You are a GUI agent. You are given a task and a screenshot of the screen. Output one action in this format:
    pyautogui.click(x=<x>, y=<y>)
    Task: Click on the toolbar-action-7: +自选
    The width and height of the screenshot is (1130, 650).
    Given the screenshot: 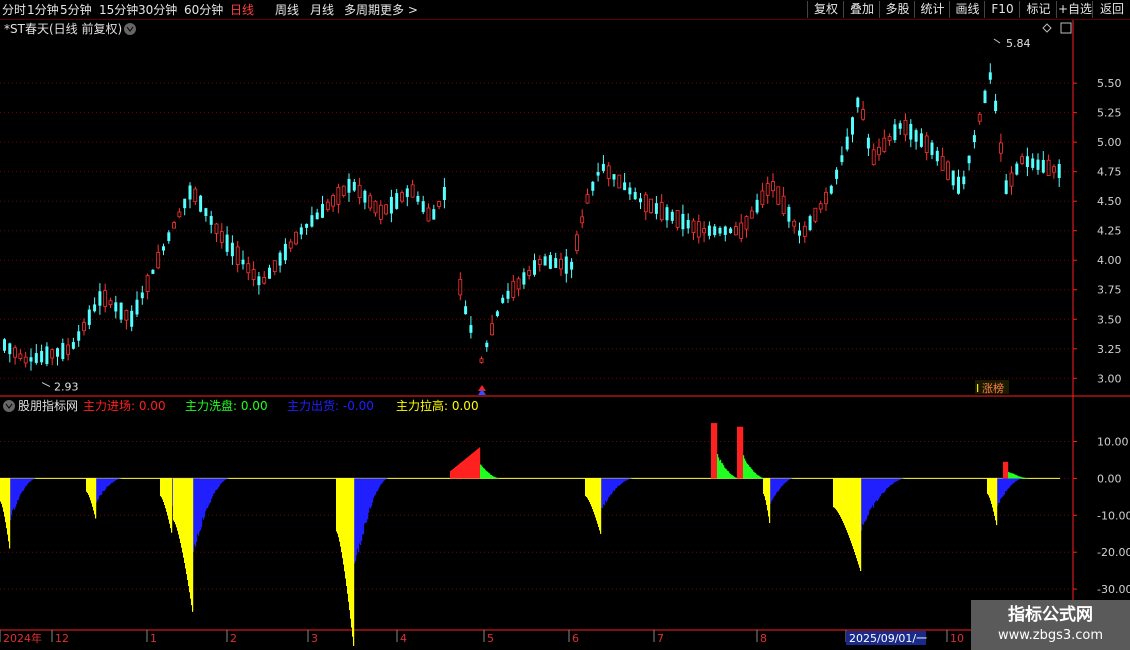 What is the action you would take?
    pyautogui.click(x=1074, y=9)
    